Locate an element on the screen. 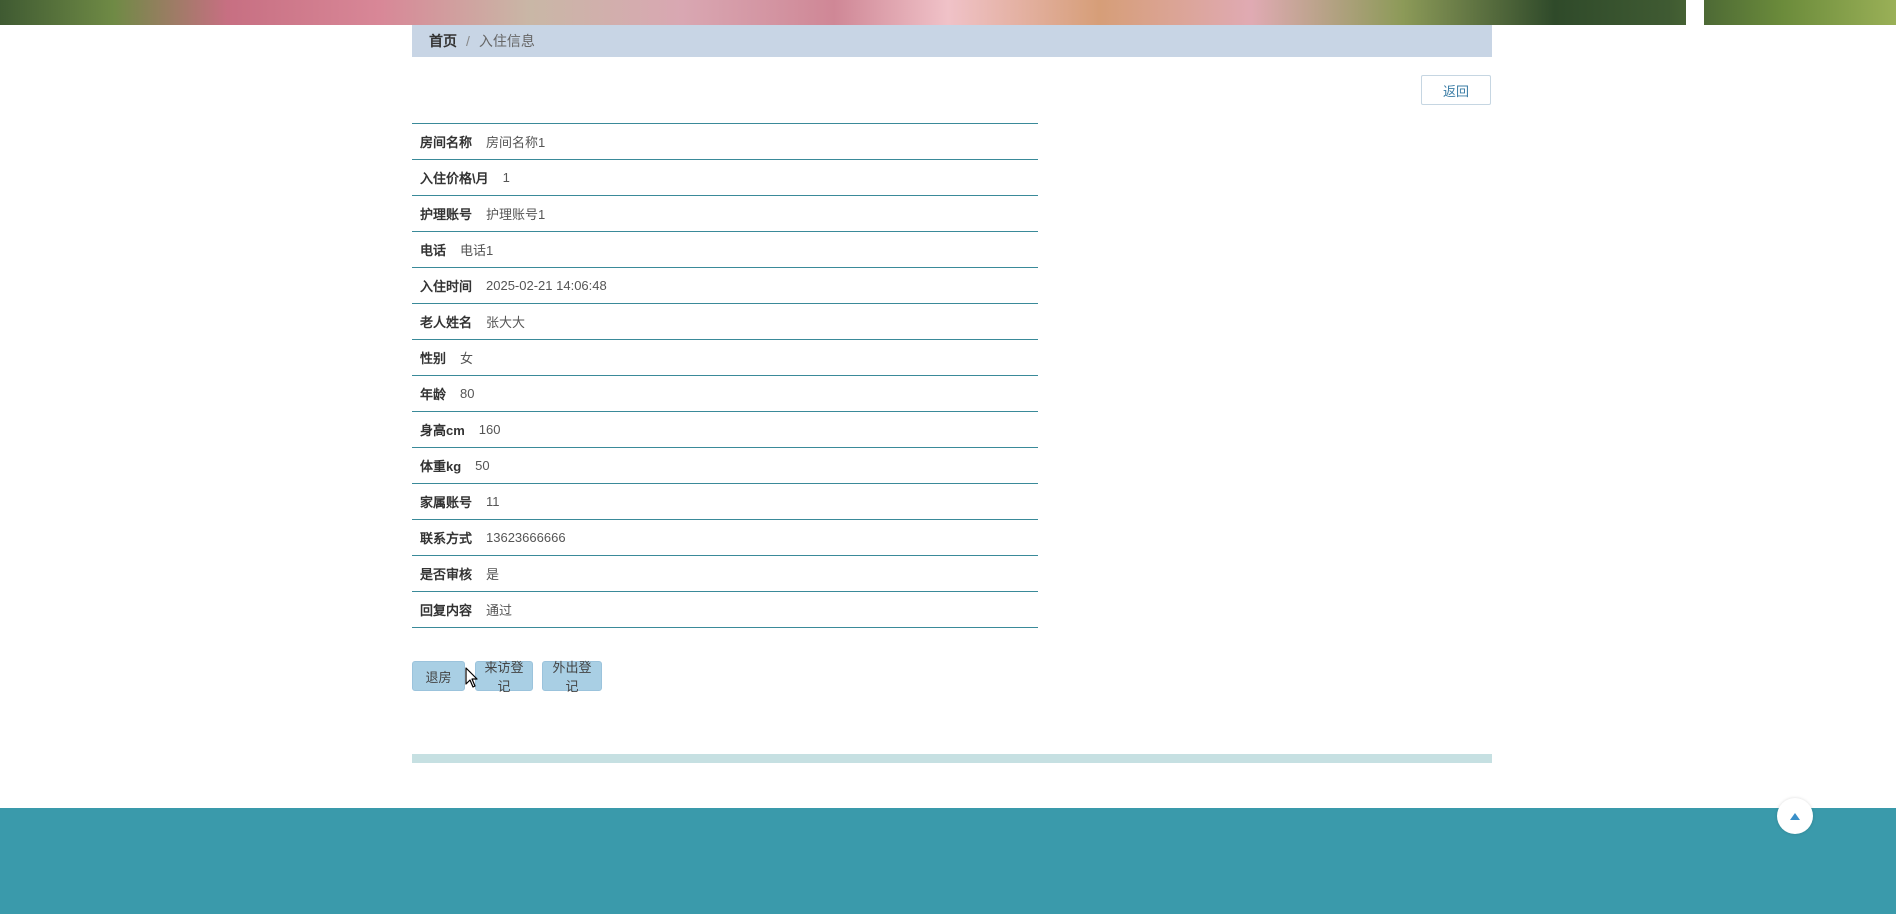 This screenshot has height=914, width=1896. field-label: 身高cm is located at coordinates (442, 430).